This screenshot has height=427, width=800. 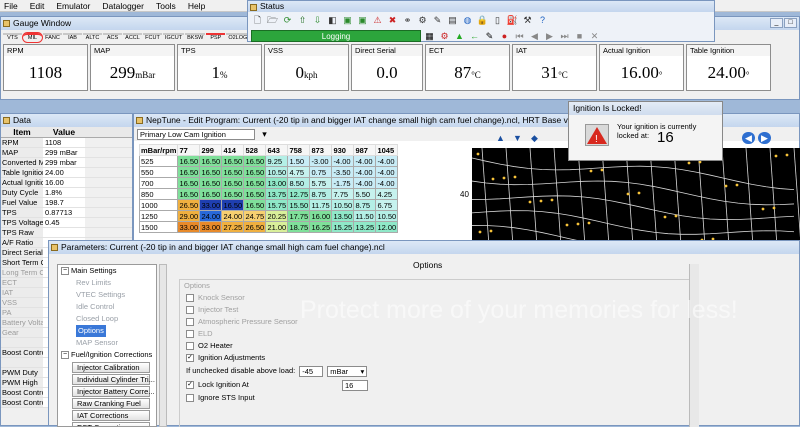 What do you see at coordinates (302, 20) in the screenshot?
I see `upload-icon: ⇧` at bounding box center [302, 20].